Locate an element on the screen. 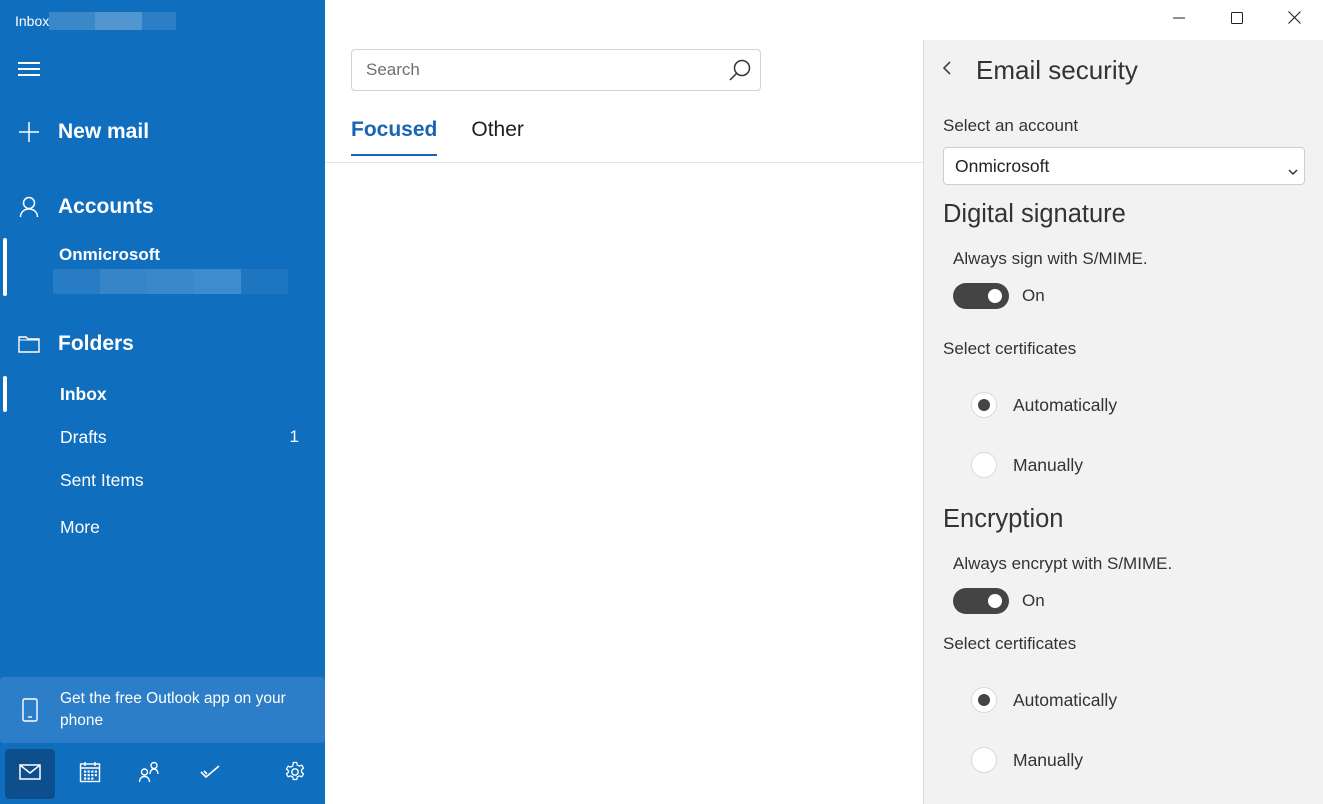 Image resolution: width=1323 pixels, height=804 pixels. back-button is located at coordinates (953, 71).